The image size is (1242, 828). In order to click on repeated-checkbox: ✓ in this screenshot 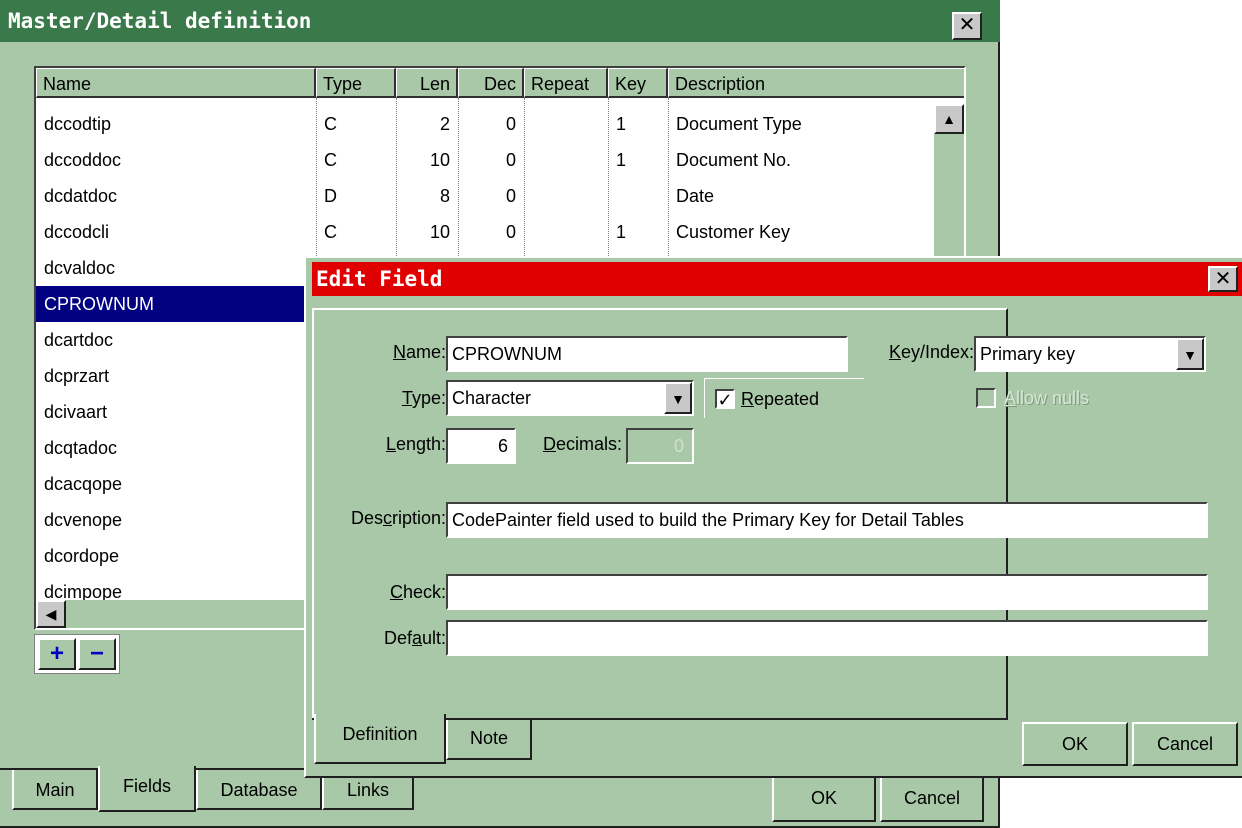, I will do `click(725, 399)`.